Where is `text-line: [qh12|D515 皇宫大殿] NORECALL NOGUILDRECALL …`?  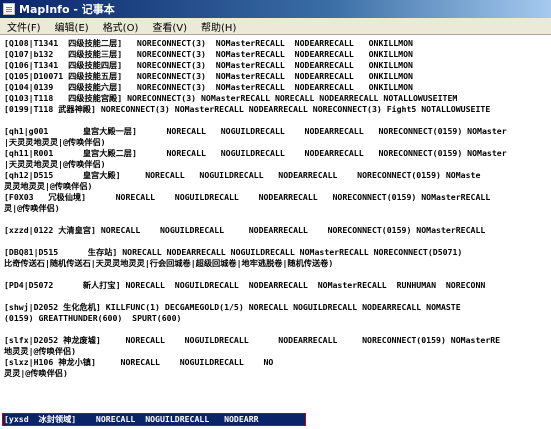 text-line: [qh12|D515 皇宫大殿] NORECALL NOGUILDRECALL … is located at coordinates (242, 175).